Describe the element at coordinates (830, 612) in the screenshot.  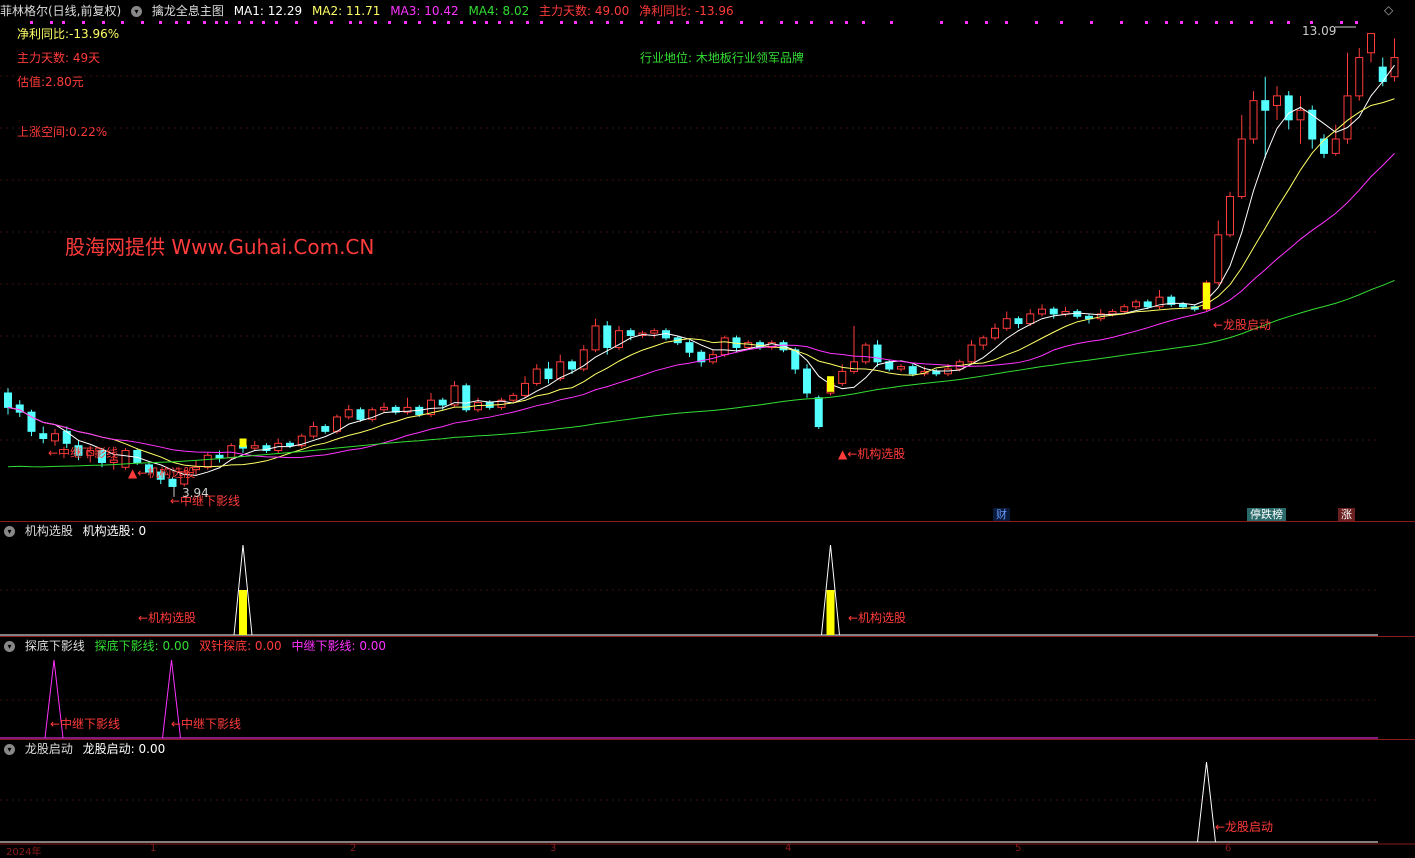
I see `panel1-bar` at that location.